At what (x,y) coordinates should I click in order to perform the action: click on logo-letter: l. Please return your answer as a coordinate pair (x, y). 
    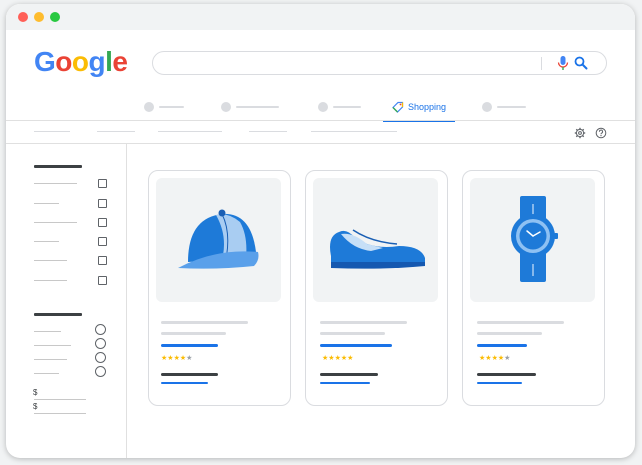
    Looking at the image, I should click on (109, 61).